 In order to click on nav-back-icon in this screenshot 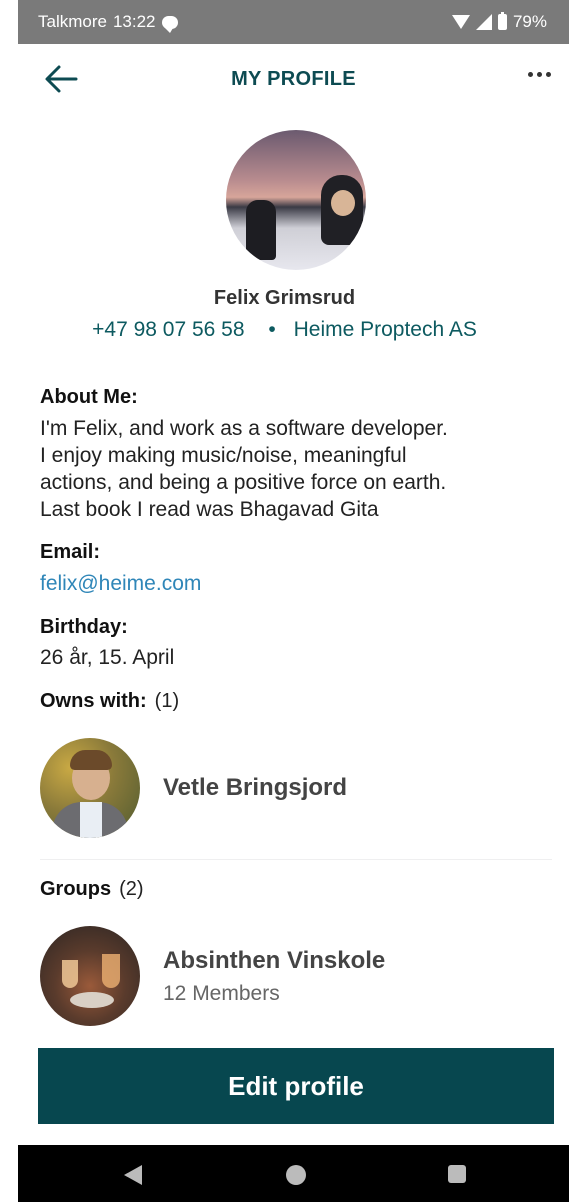, I will do `click(133, 1175)`.